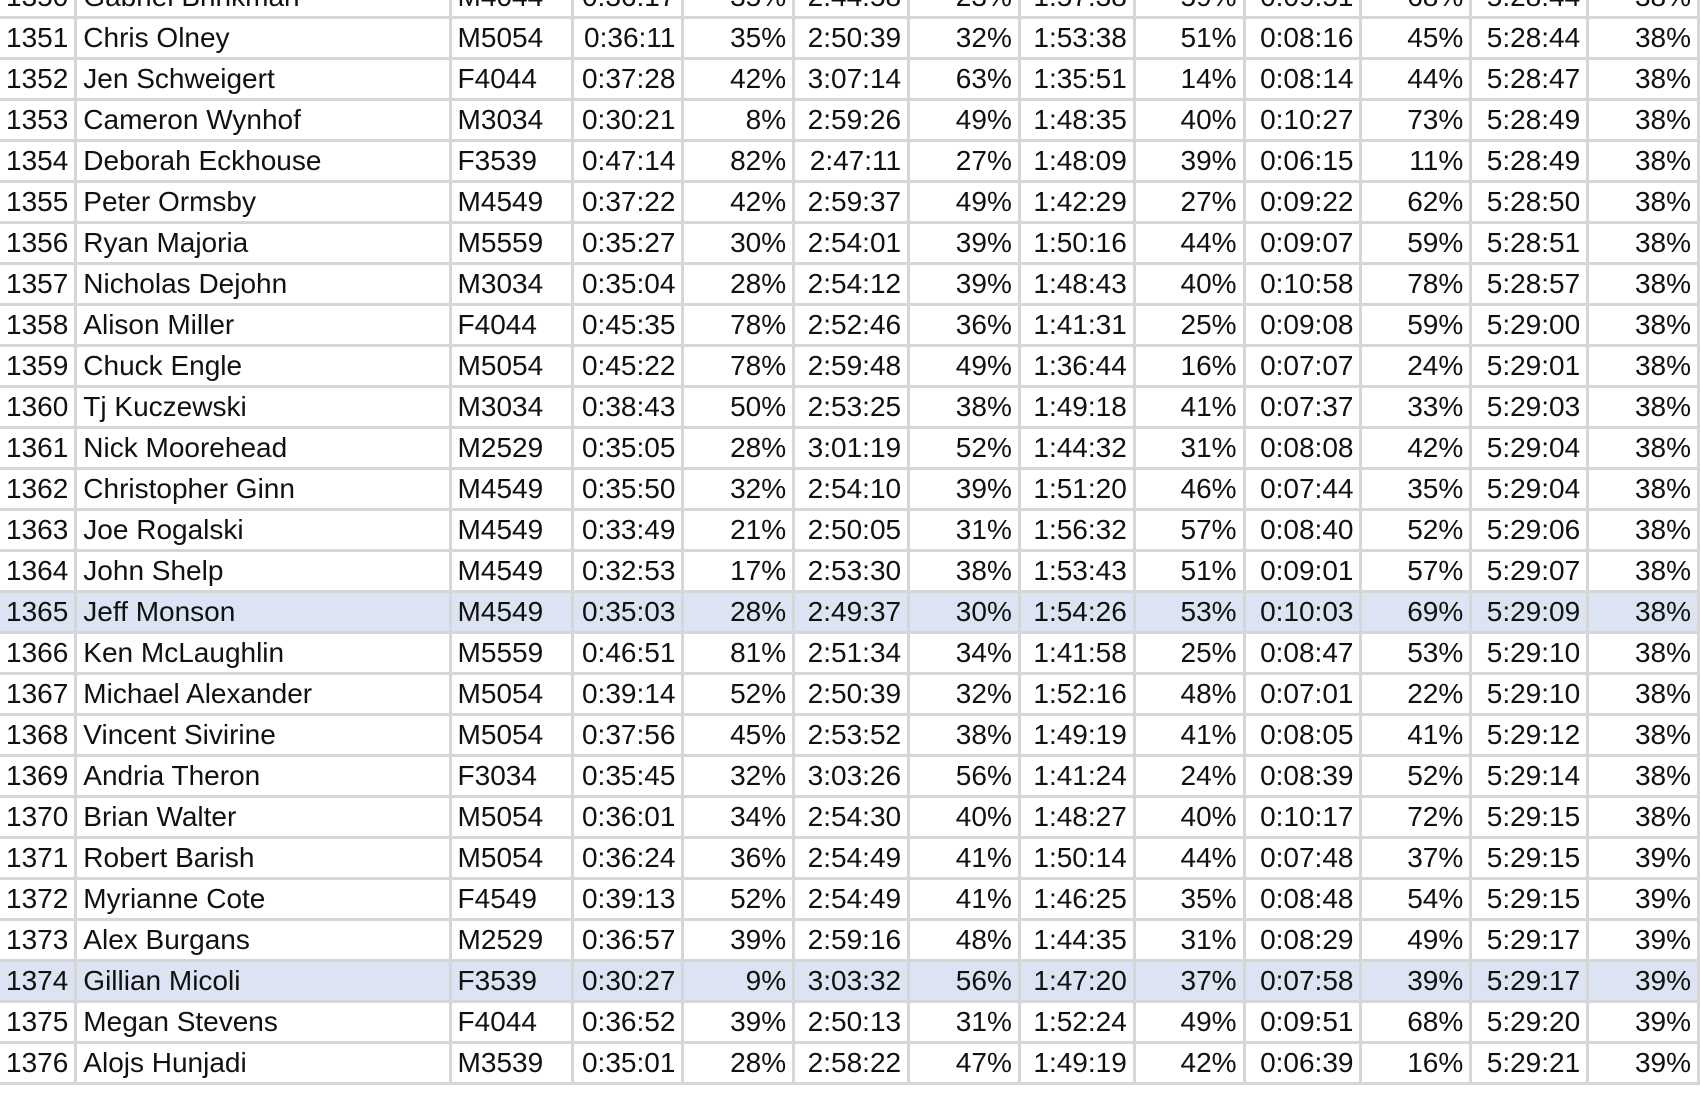 This screenshot has width=1700, height=1107. I want to click on swim-time-cell: 0:30:27, so click(628, 981).